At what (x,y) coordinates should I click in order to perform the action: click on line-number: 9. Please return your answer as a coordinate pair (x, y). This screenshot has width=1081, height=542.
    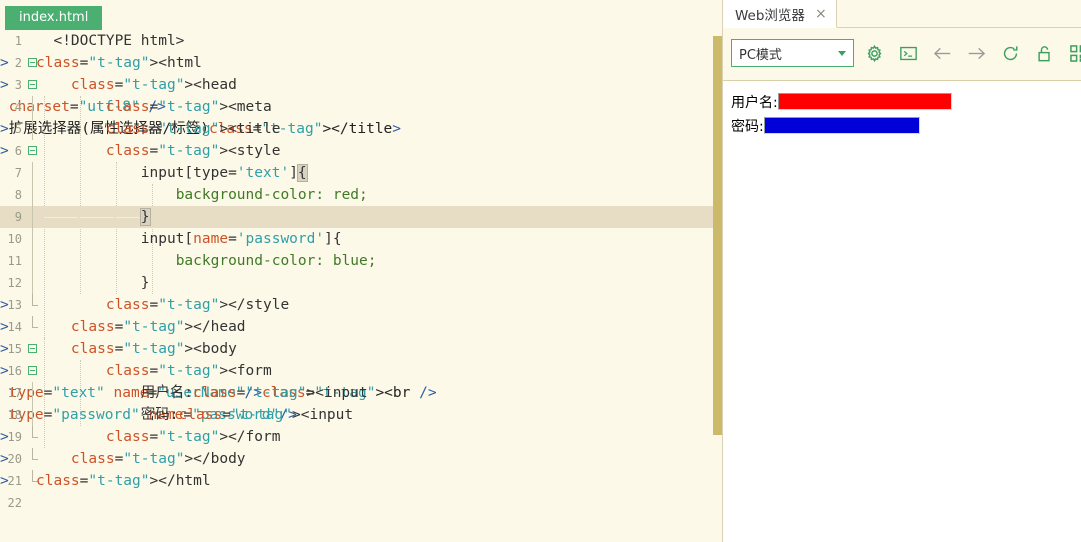
    Looking at the image, I should click on (18, 217).